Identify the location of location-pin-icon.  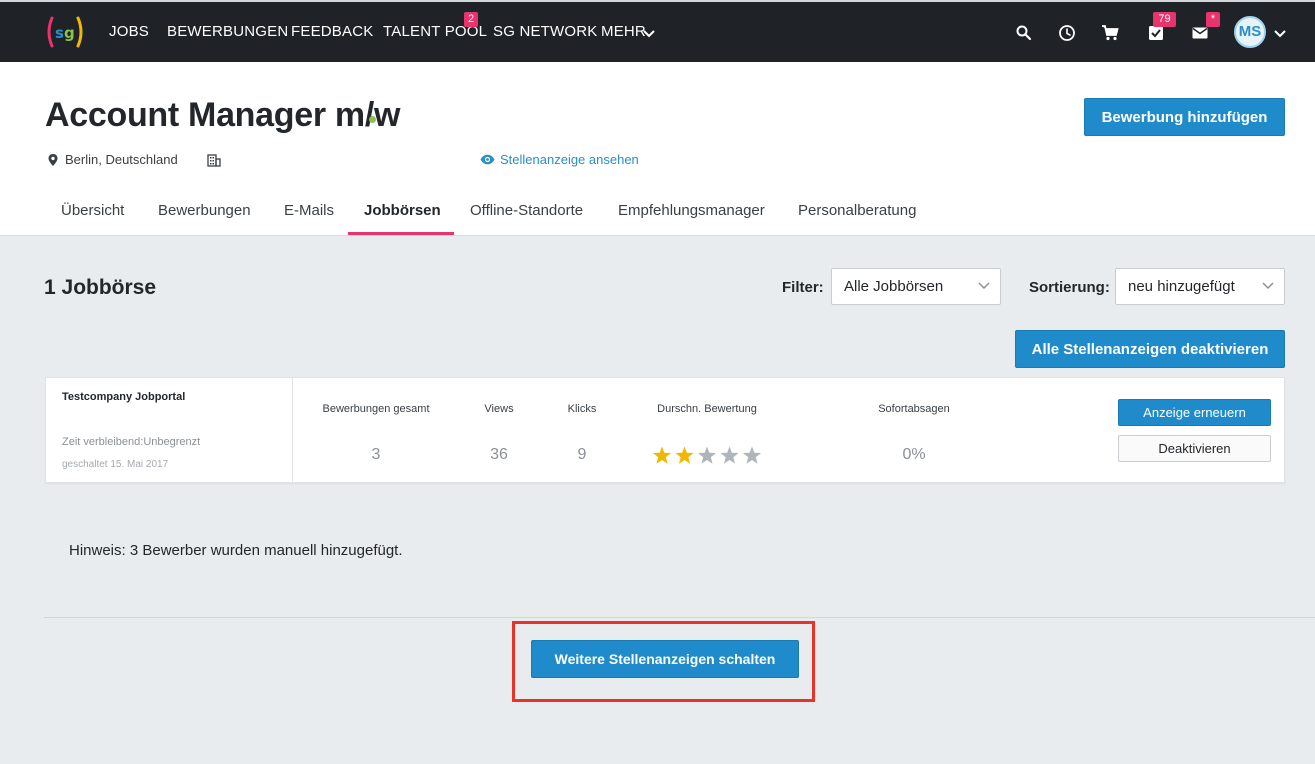
(53, 160).